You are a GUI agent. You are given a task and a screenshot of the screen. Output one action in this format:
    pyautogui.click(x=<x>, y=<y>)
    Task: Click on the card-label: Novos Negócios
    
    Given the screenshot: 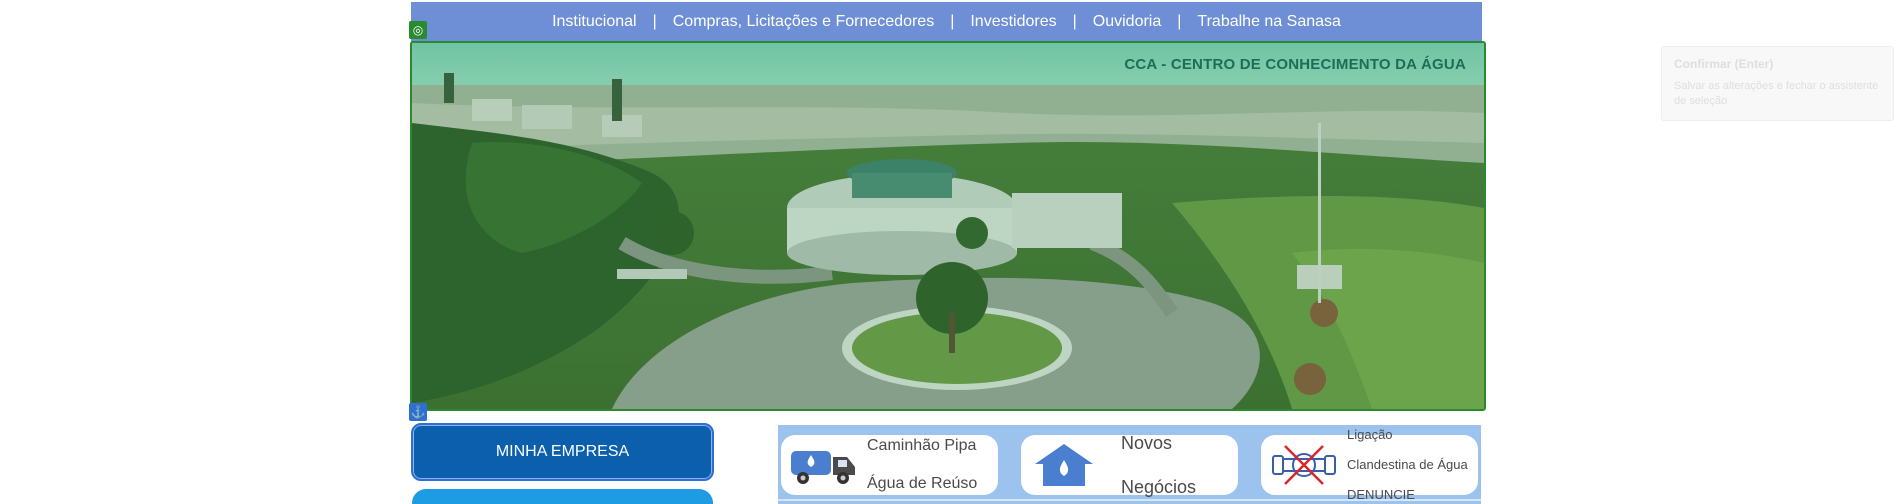 What is the action you would take?
    pyautogui.click(x=1159, y=464)
    